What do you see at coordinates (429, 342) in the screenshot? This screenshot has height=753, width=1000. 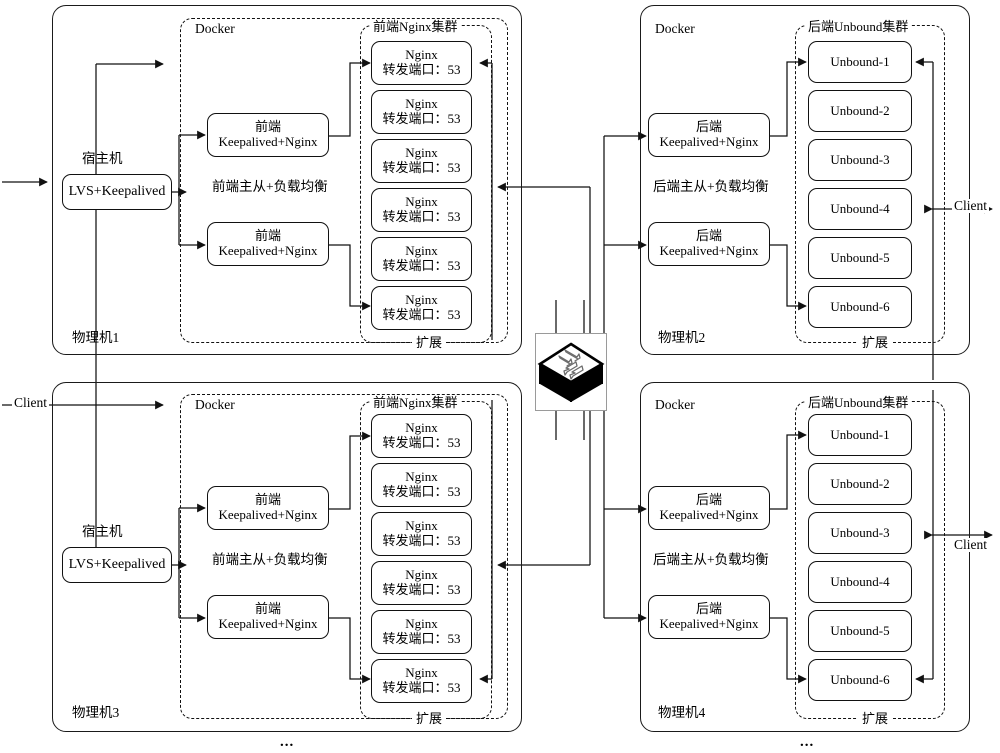 I see `expand-label-pm1: 扩展` at bounding box center [429, 342].